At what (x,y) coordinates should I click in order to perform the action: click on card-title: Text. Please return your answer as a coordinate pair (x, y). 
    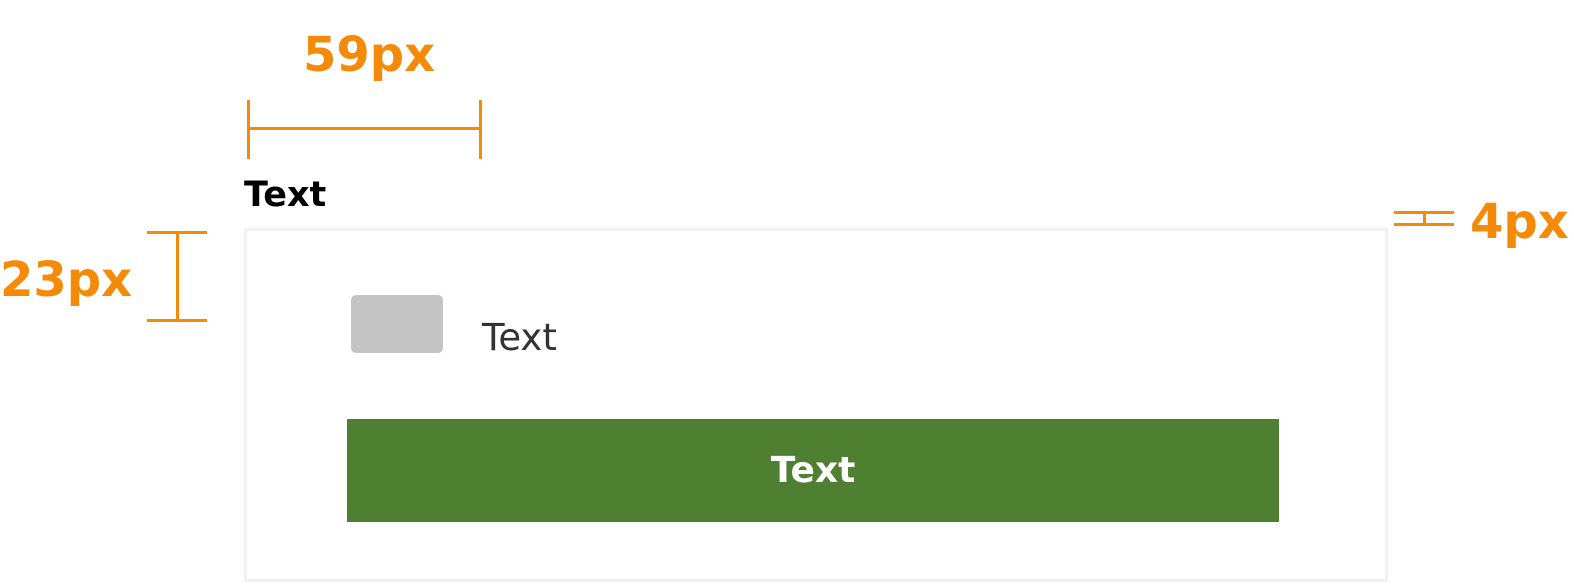
    Looking at the image, I should click on (285, 195).